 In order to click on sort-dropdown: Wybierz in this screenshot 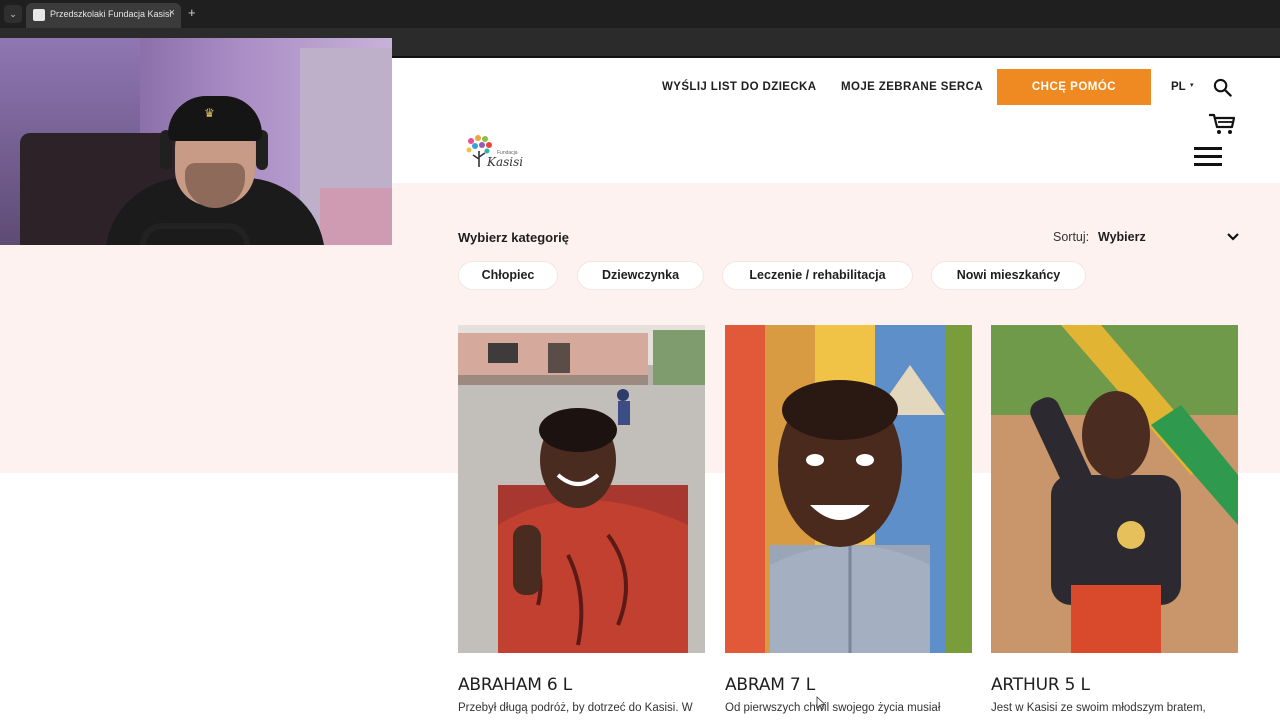, I will do `click(1122, 237)`.